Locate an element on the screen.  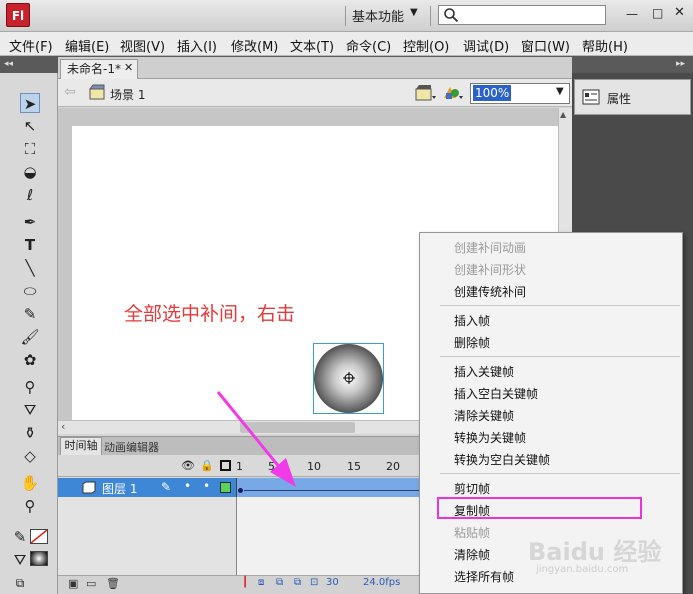
eye-icon: 👁 is located at coordinates (188, 465).